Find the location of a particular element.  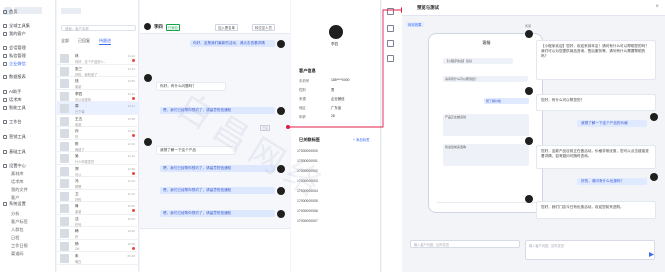

nav-item: 设置中心 is located at coordinates (14, 166).